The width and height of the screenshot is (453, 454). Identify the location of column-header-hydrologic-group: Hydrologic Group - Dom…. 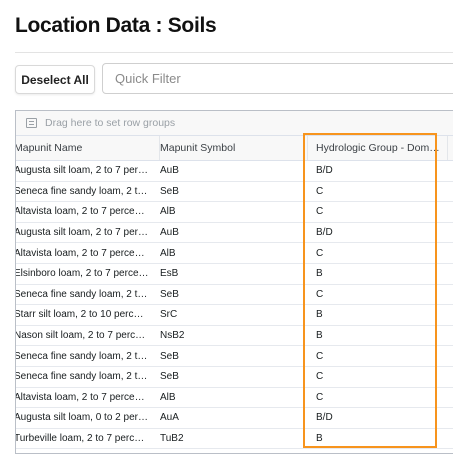
(378, 148).